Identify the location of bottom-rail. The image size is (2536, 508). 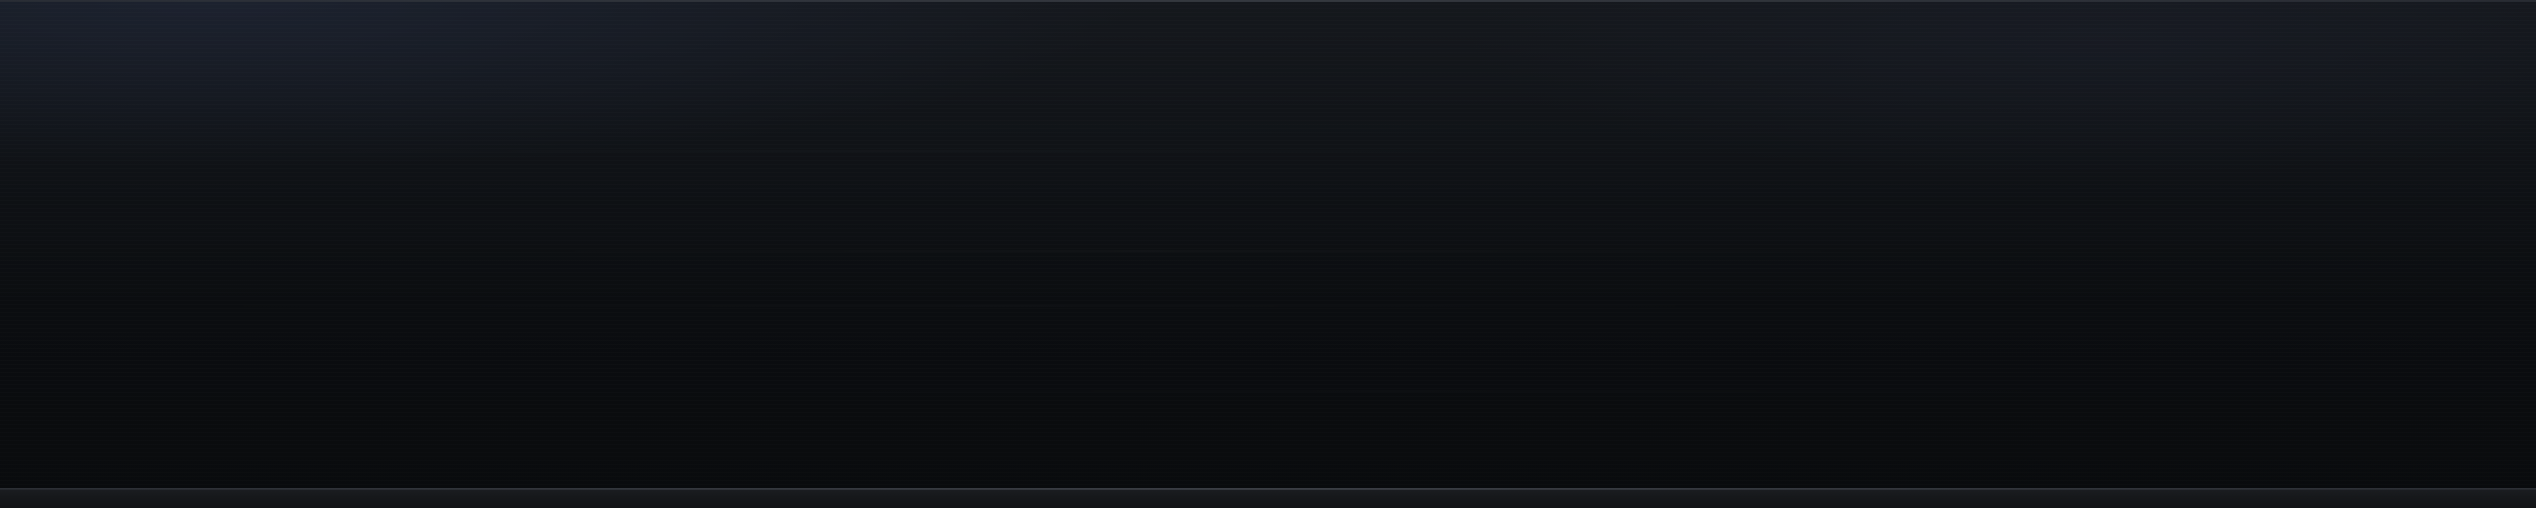
(1268, 498).